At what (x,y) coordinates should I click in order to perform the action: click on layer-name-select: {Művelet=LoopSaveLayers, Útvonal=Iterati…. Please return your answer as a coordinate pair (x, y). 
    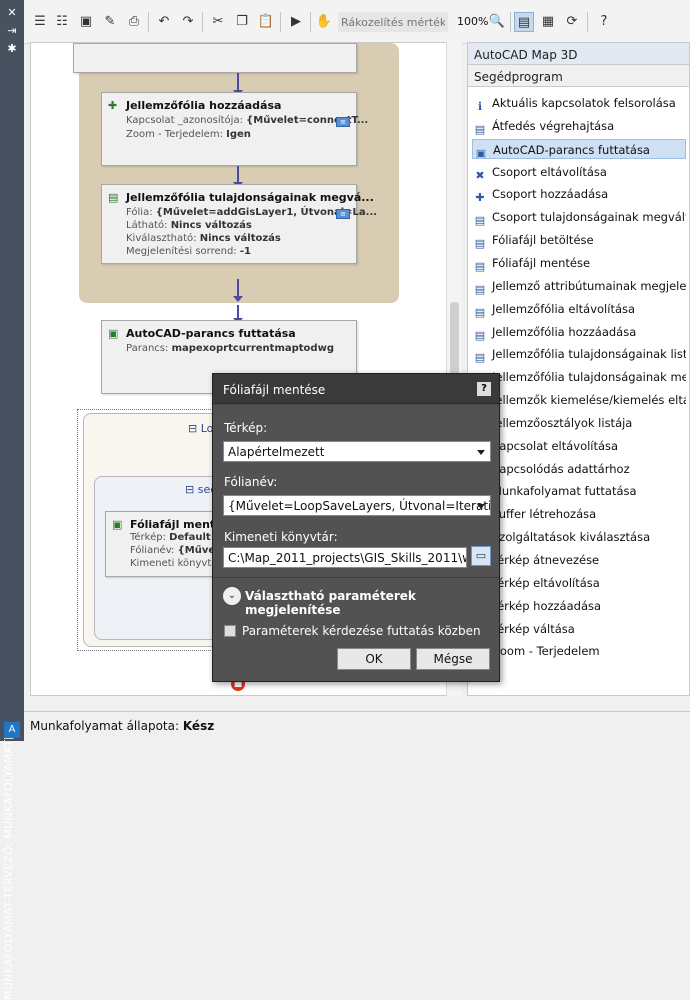
    Looking at the image, I should click on (357, 505).